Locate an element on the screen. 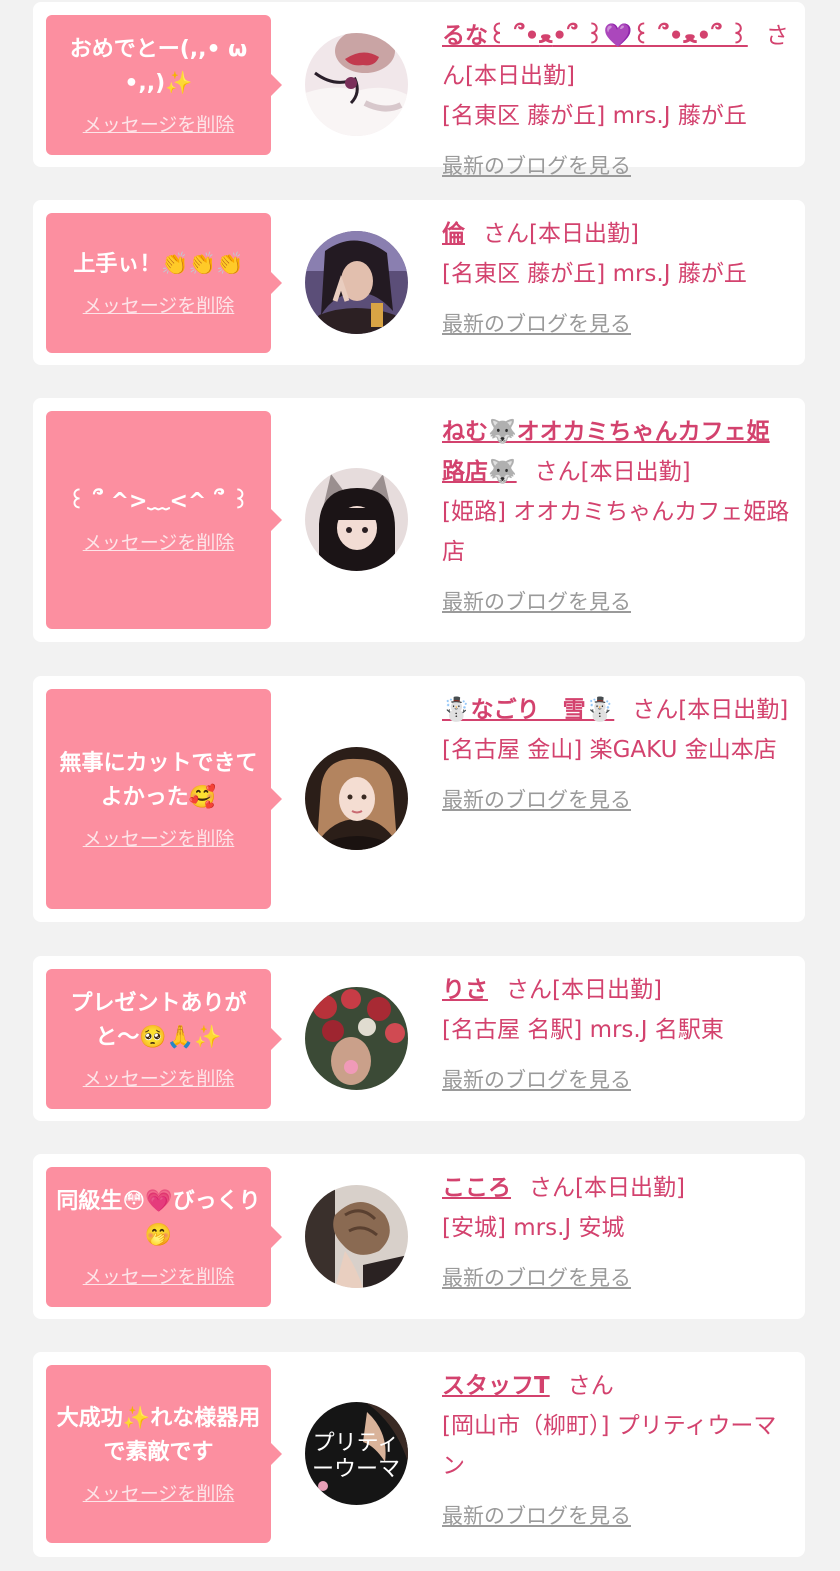 The height and width of the screenshot is (1571, 840). cast-name-link: るな꒰ ՞•ﻌ•՞ ꒱💜꒰ ՞•ﻌ•՞ ꒱ is located at coordinates (595, 36).